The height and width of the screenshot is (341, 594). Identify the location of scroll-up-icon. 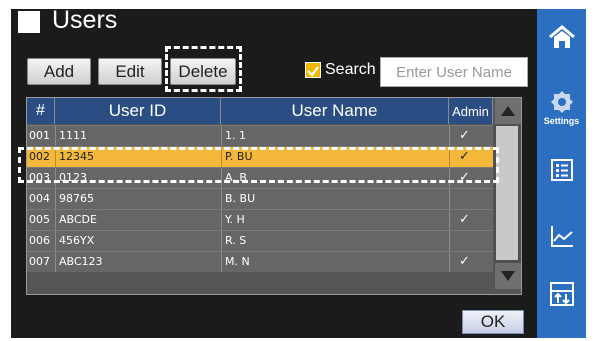
(508, 111).